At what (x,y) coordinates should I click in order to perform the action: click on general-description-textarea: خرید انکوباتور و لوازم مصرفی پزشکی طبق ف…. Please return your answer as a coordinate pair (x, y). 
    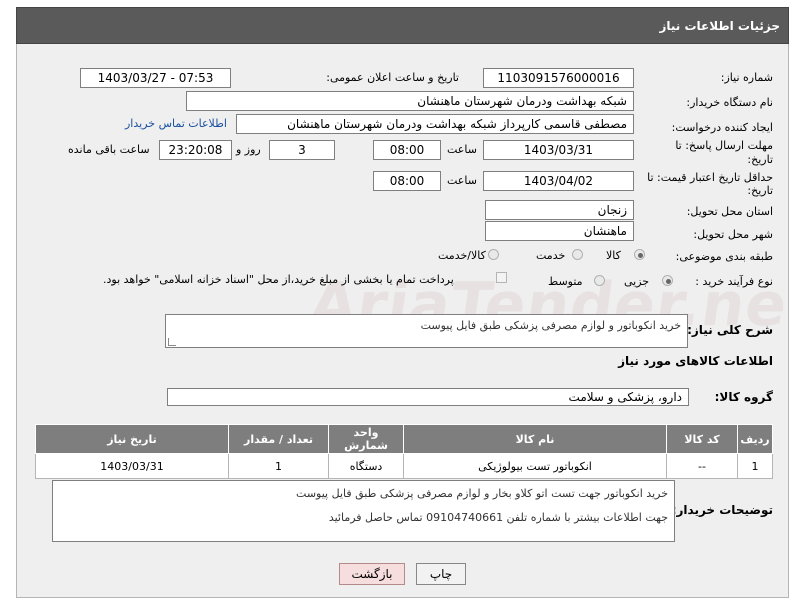
    Looking at the image, I should click on (426, 331).